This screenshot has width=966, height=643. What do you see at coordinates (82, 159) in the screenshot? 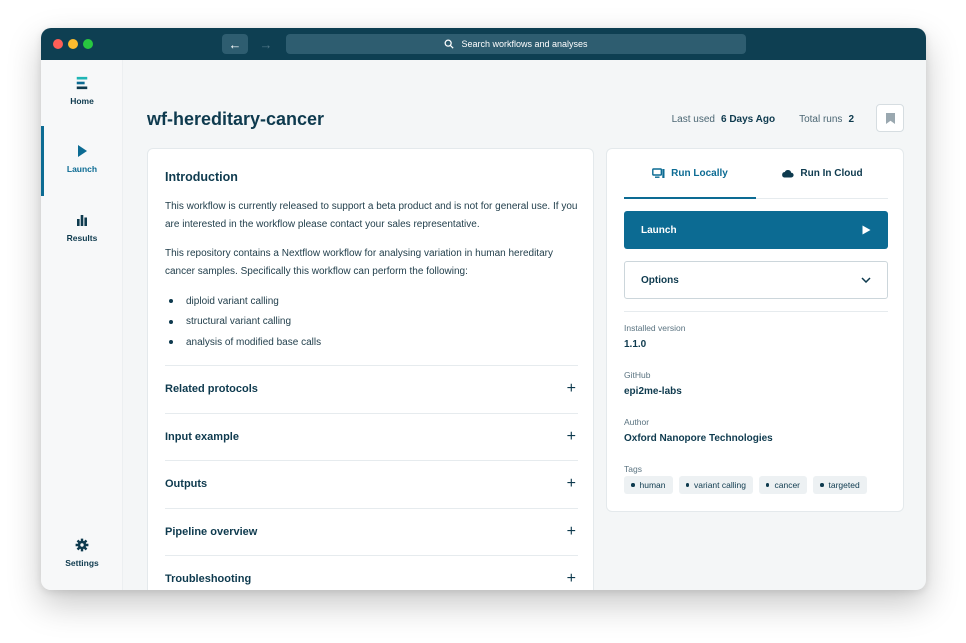
I see `sidebar-item-launch: Launch` at bounding box center [82, 159].